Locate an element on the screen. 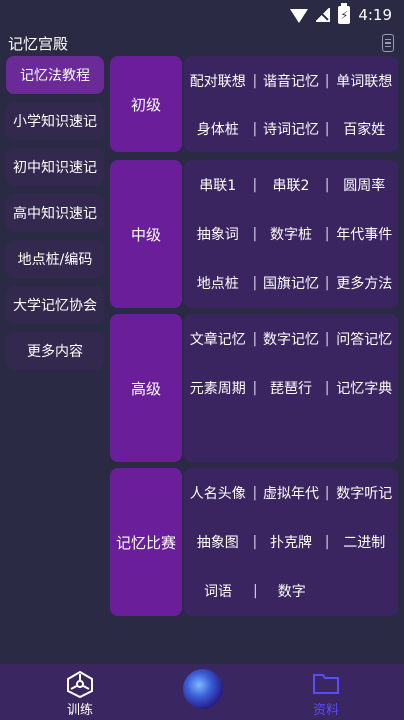 The image size is (404, 720). nav-label: 训练 is located at coordinates (79, 710).